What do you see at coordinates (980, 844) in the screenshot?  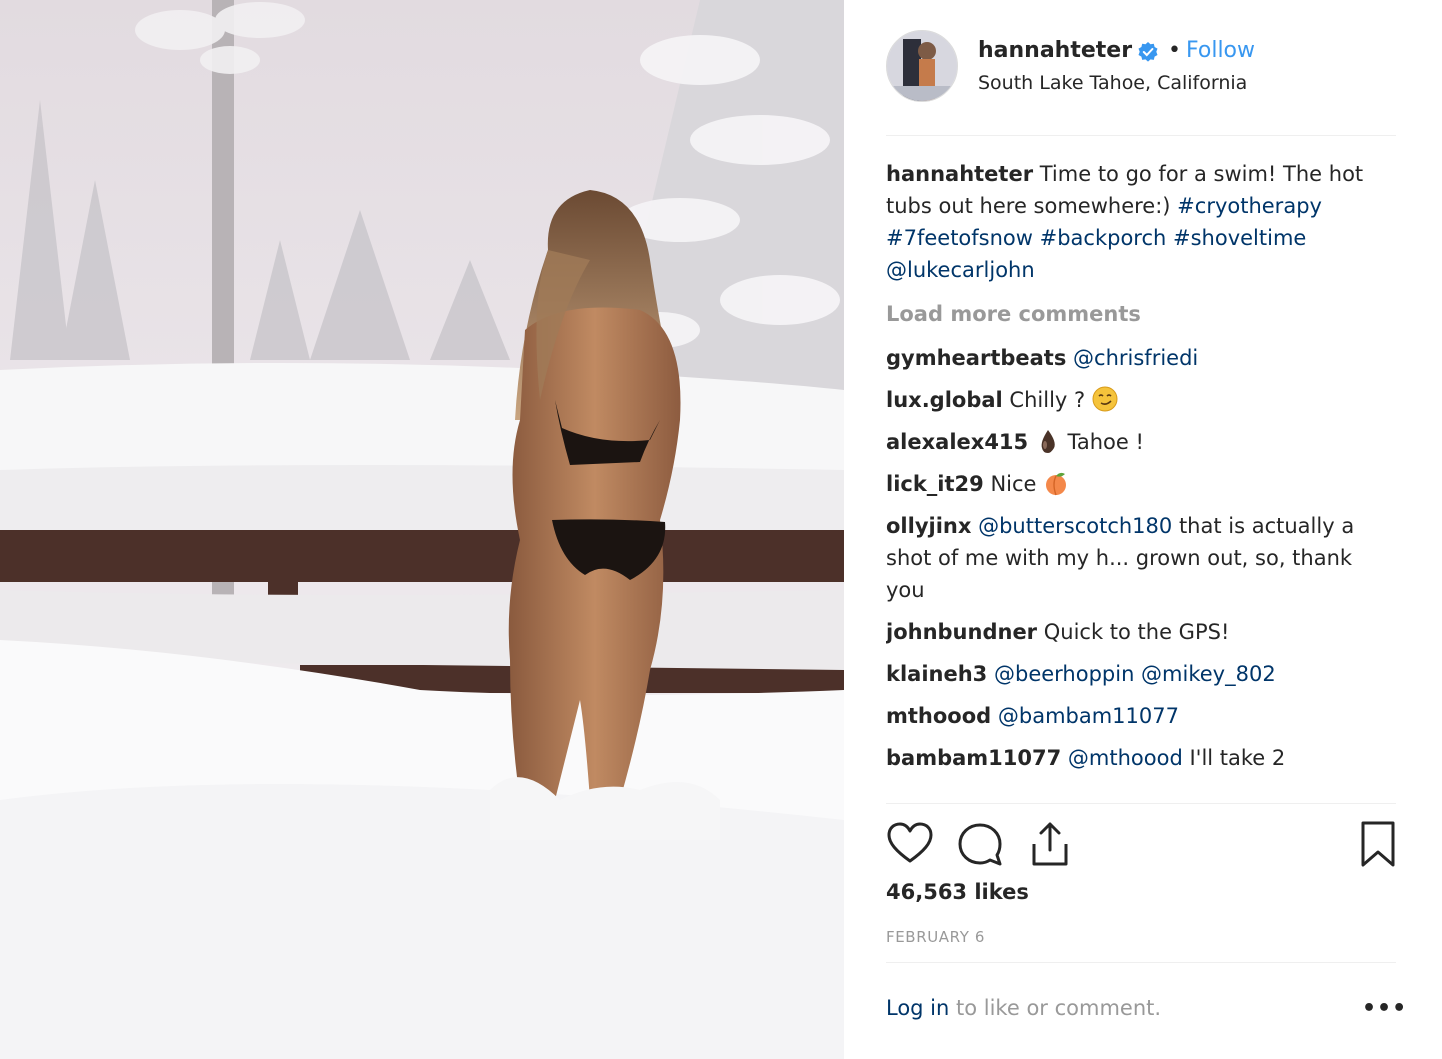 I see `comment-icon` at bounding box center [980, 844].